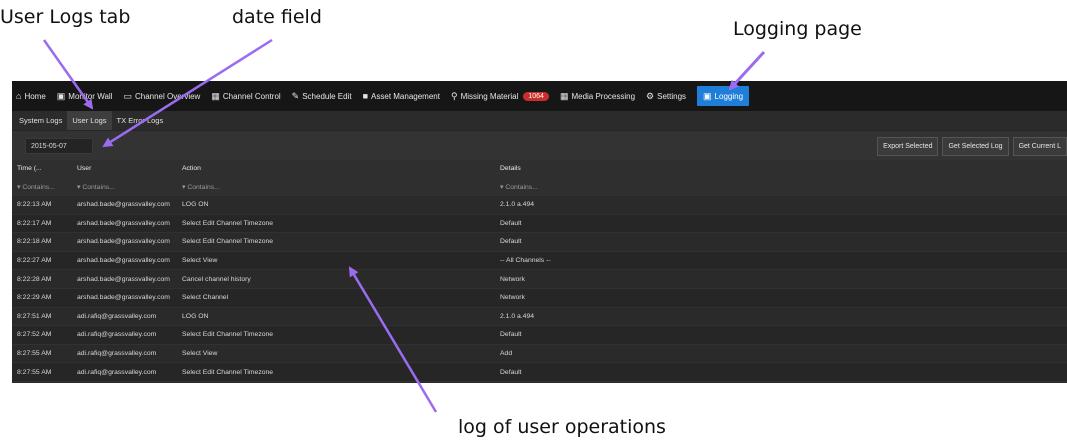 The image size is (1067, 445). I want to click on callout-user-logs-tab: User Logs tab, so click(65, 17).